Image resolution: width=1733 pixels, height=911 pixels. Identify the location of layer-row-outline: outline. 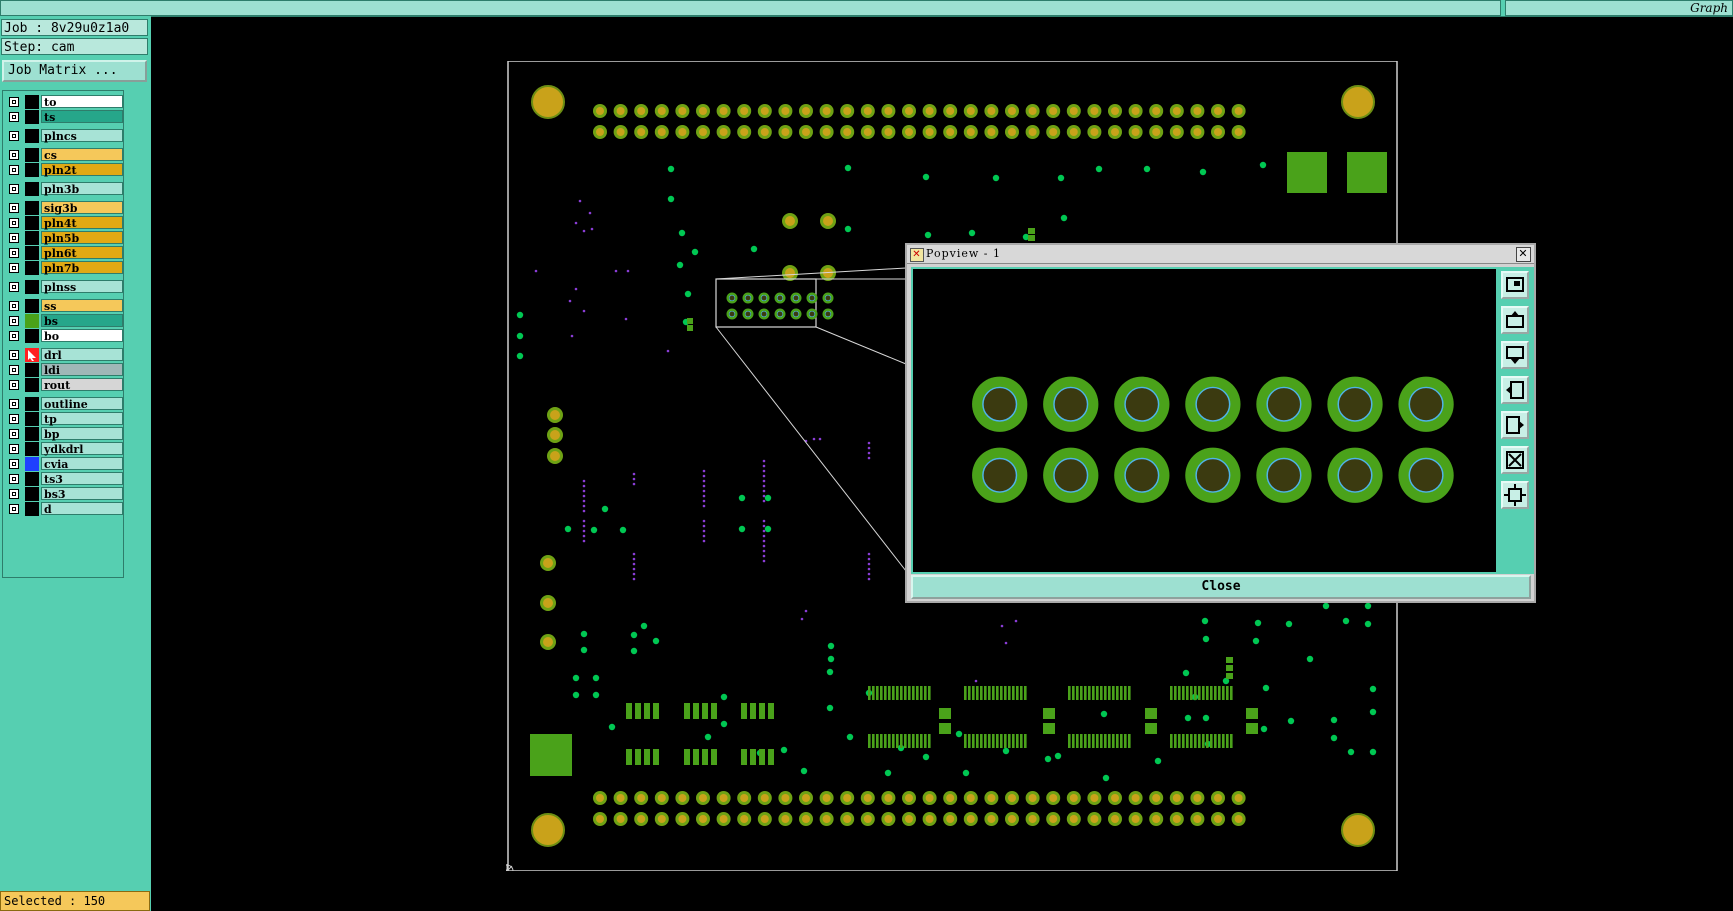
(64, 404).